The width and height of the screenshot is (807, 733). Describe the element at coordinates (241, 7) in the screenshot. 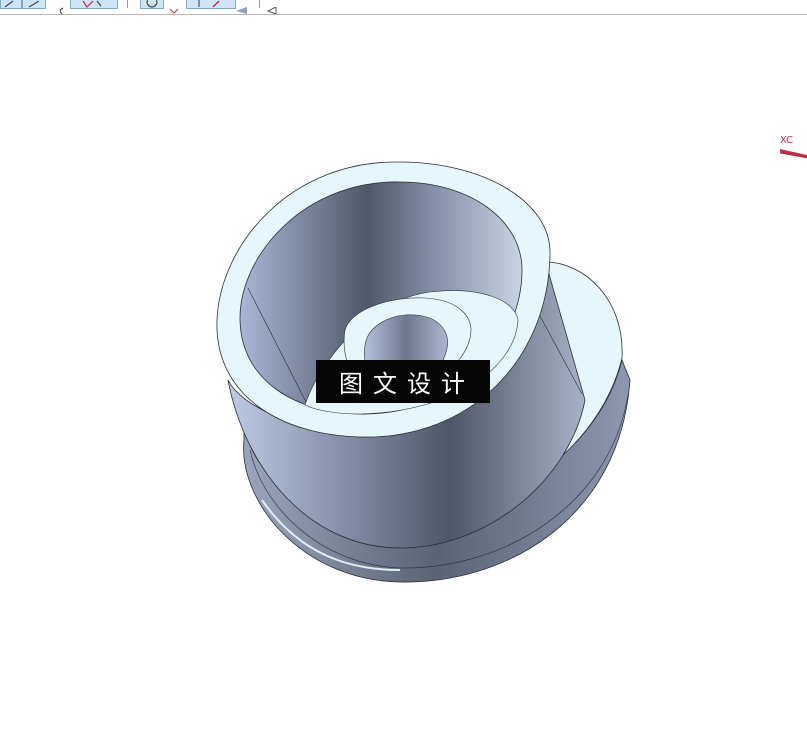

I see `arrow-icon` at that location.